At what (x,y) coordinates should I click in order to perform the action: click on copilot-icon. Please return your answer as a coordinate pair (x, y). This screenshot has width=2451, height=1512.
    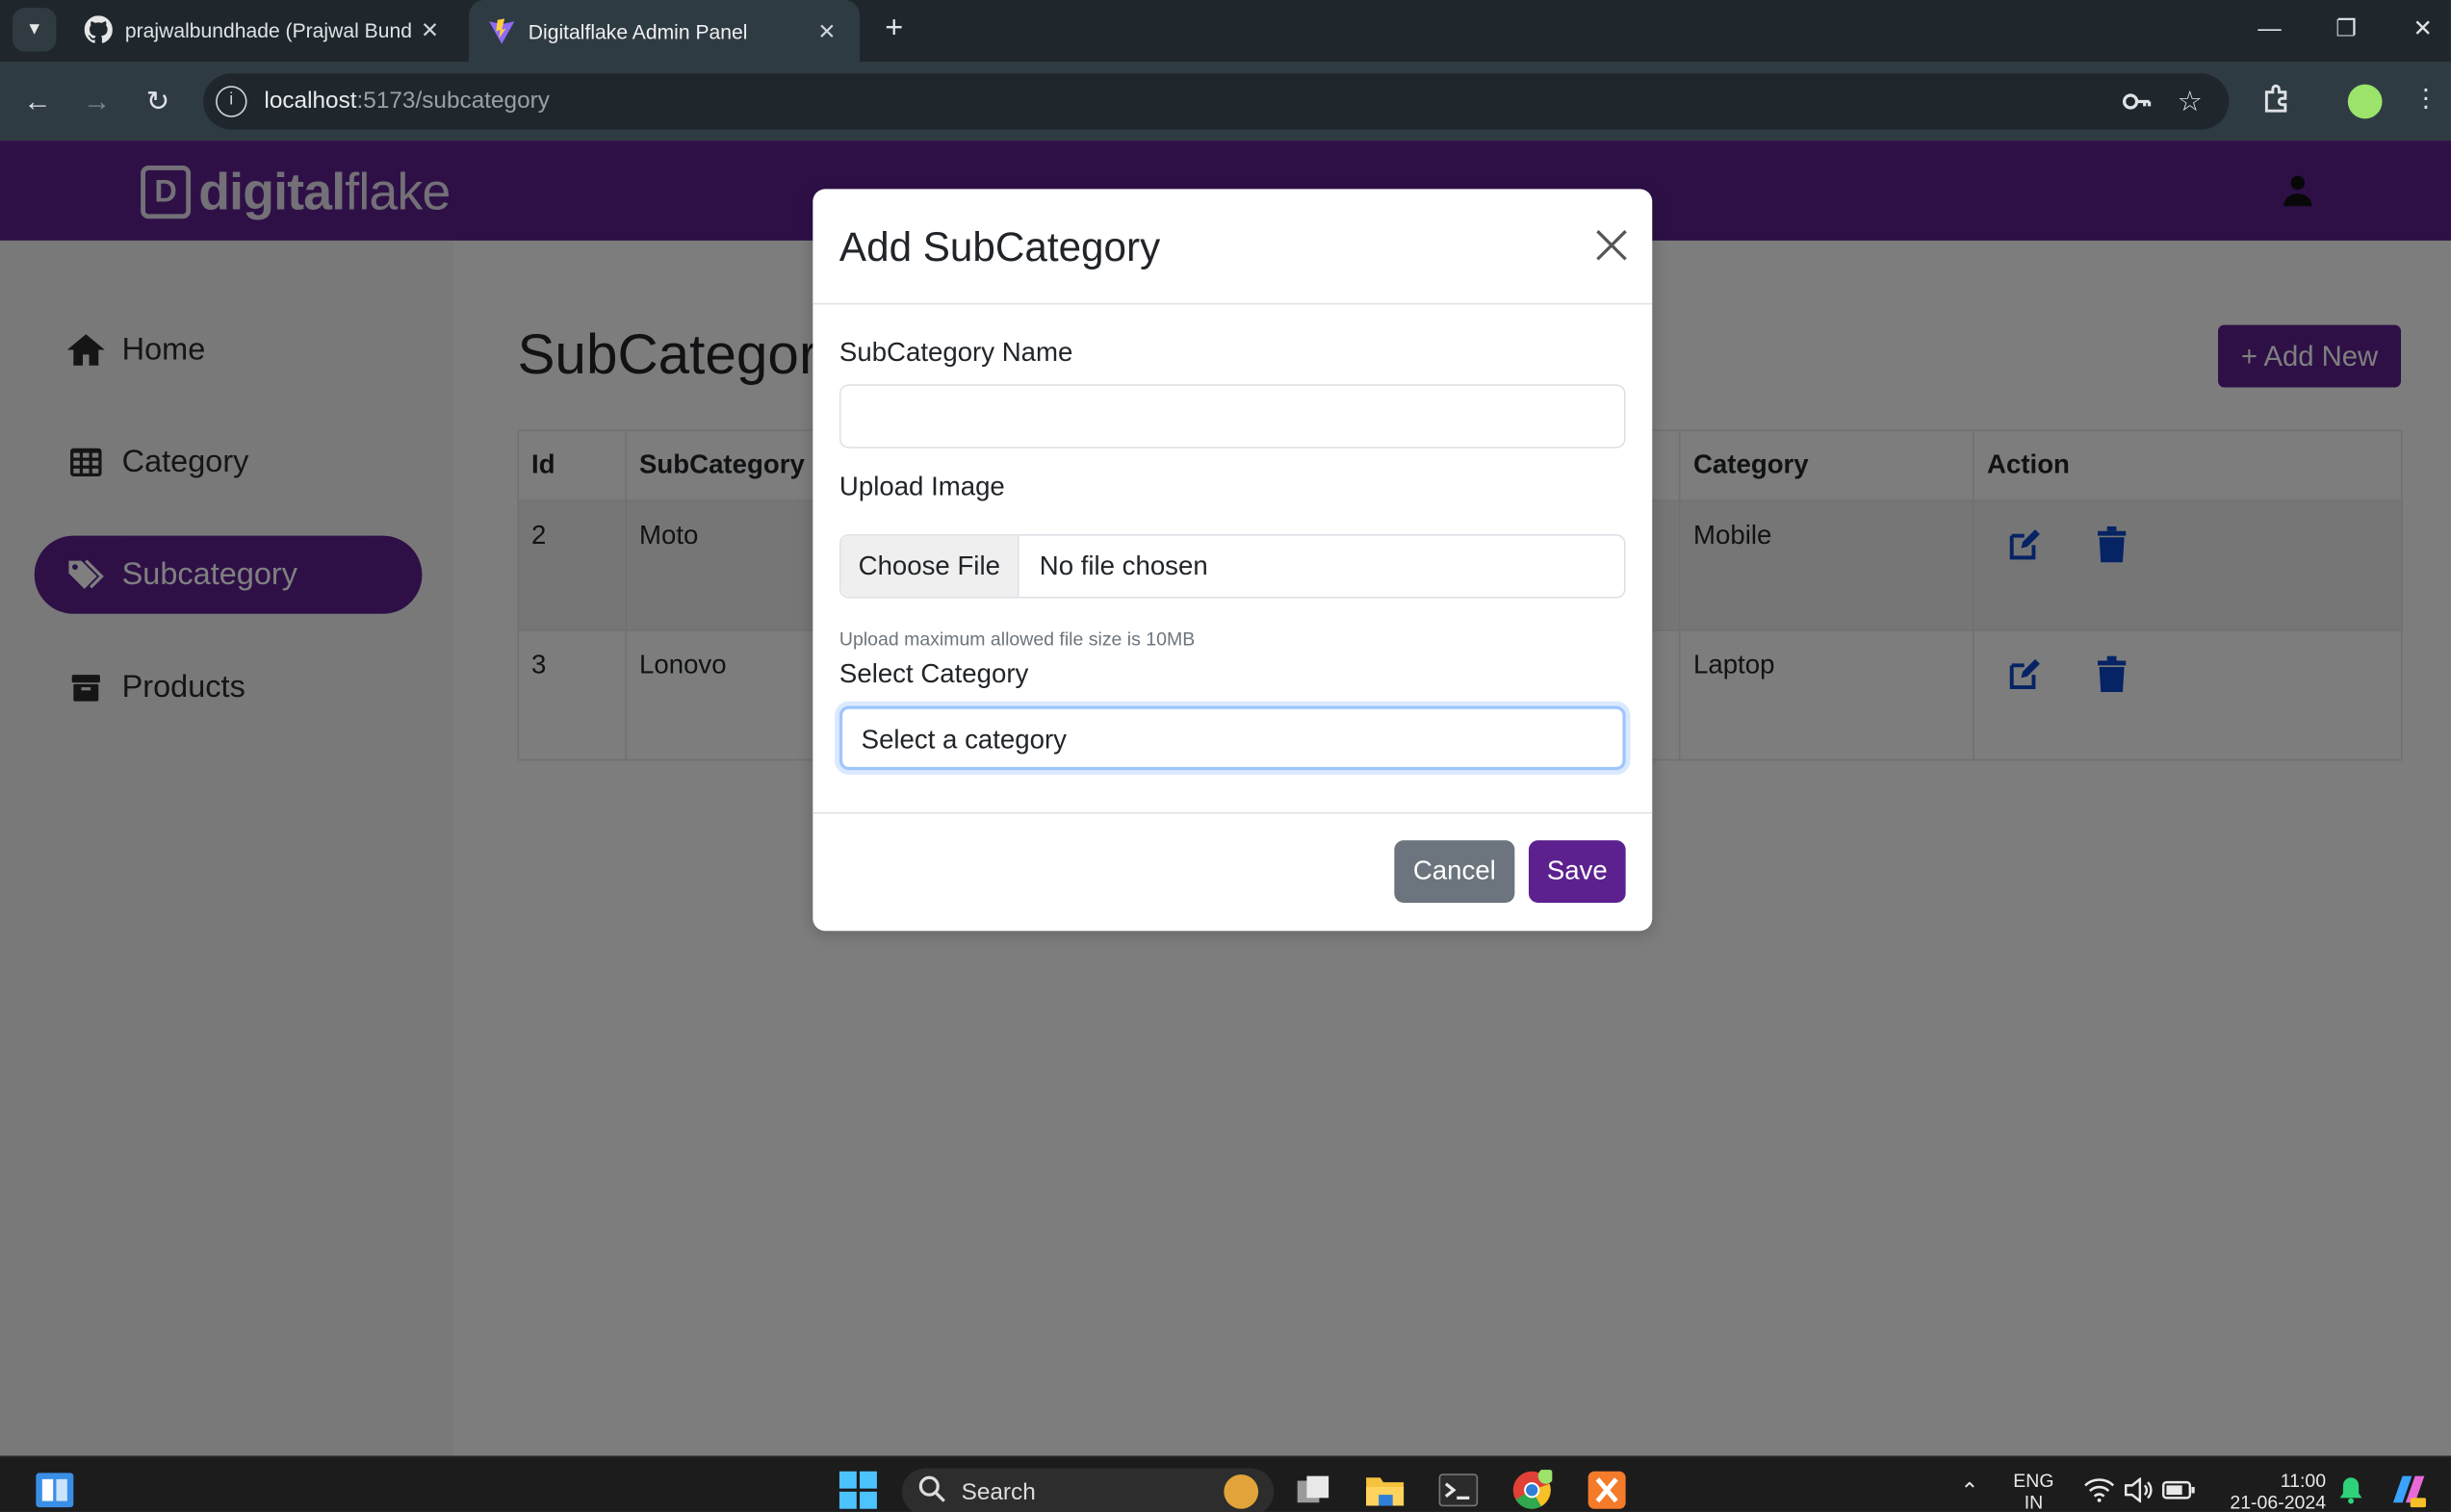
    Looking at the image, I should click on (2408, 1490).